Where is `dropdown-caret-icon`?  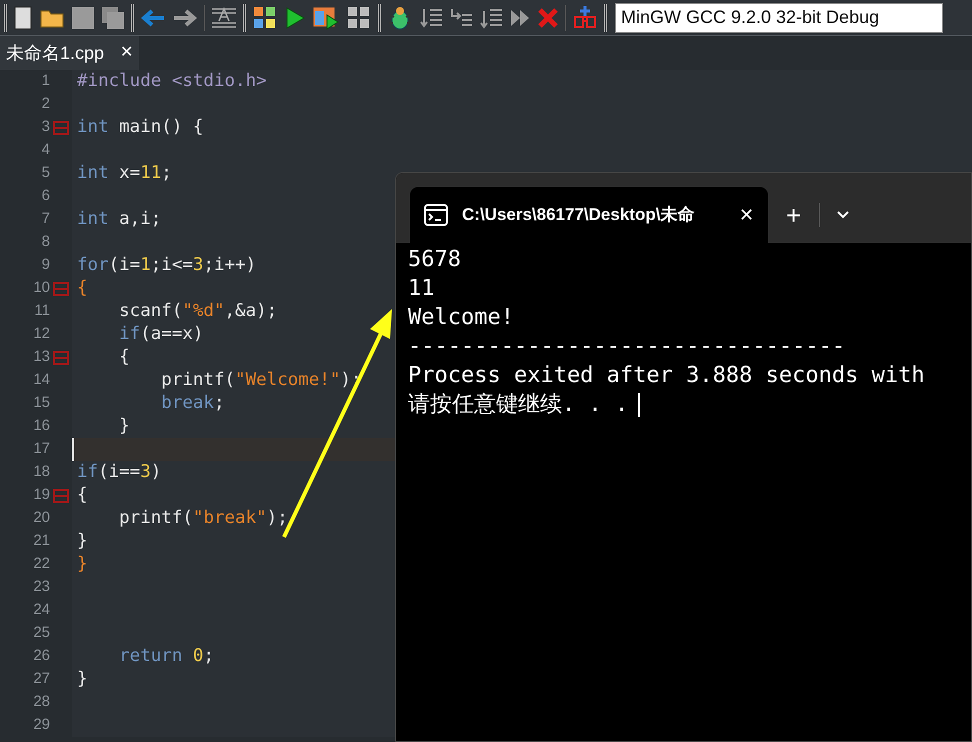
dropdown-caret-icon is located at coordinates (843, 215).